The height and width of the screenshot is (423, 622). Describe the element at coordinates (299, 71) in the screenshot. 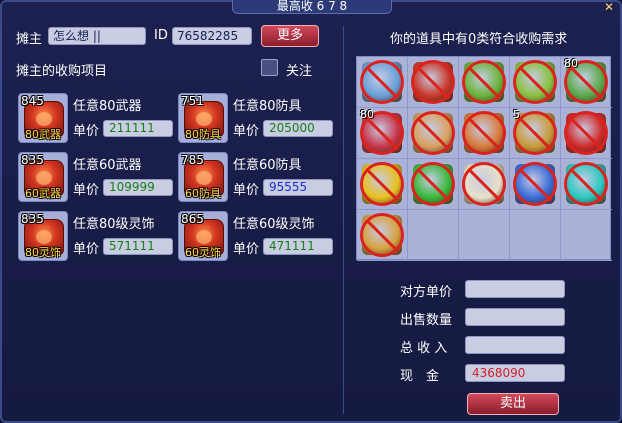

I see `follow-label: 关注` at that location.